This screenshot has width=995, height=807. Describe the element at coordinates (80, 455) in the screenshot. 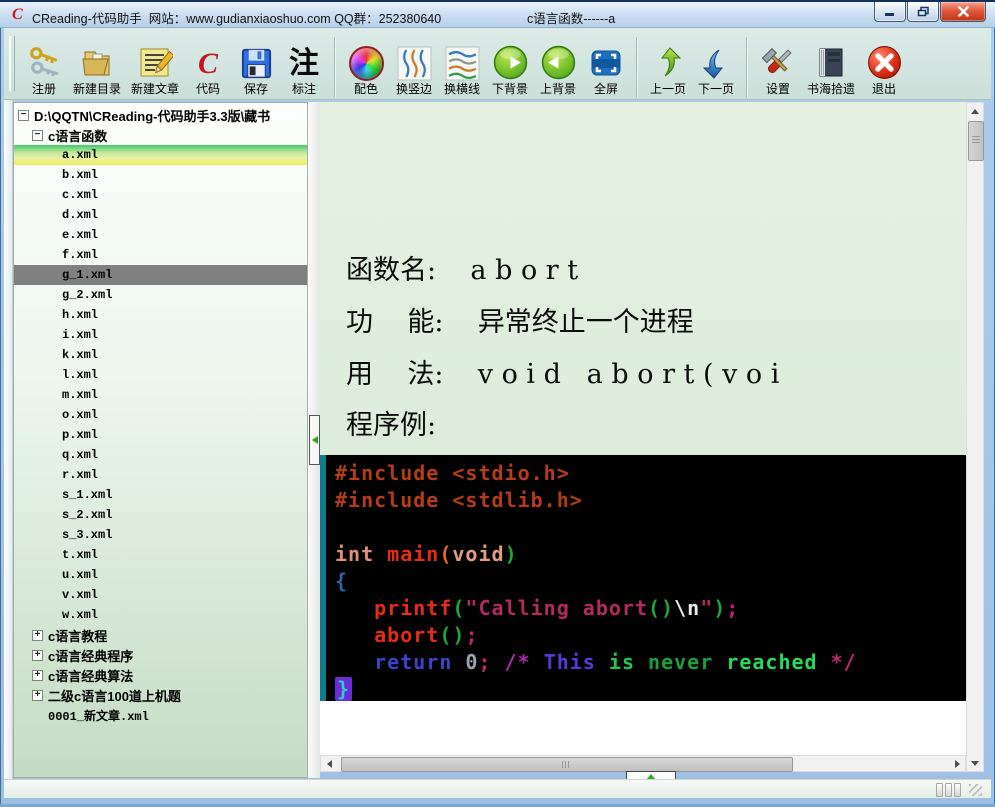

I see `tree-item-label: q.xml` at that location.